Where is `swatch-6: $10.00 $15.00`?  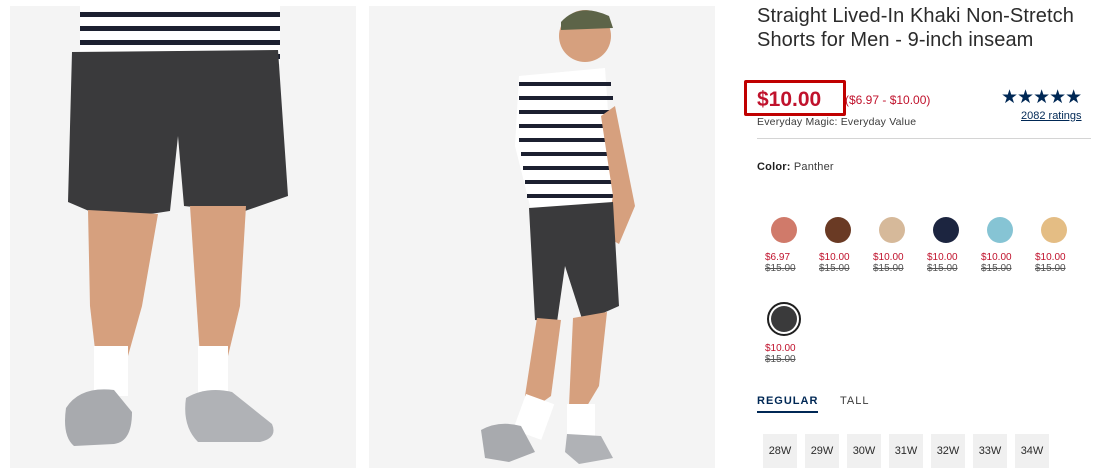
swatch-6: $10.00 $15.00 is located at coordinates (1054, 245).